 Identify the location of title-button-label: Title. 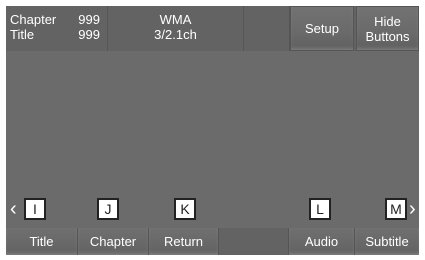
(41, 241).